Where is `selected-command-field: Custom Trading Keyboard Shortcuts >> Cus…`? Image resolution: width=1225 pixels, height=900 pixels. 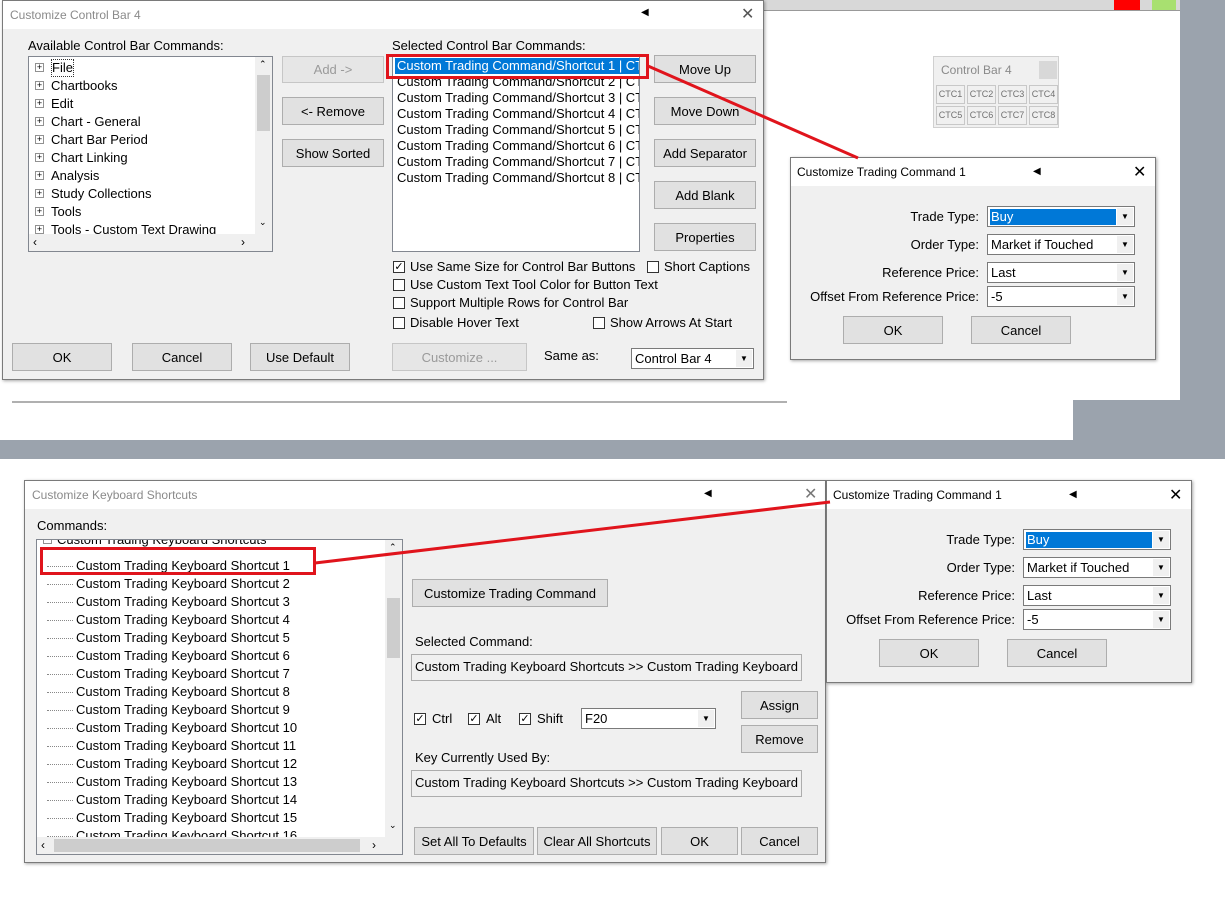 selected-command-field: Custom Trading Keyboard Shortcuts >> Cus… is located at coordinates (606, 667).